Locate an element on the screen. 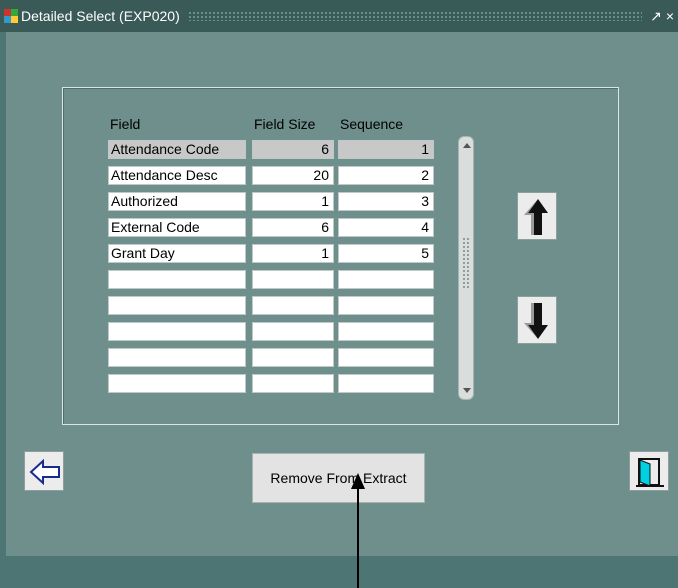 The height and width of the screenshot is (588, 678). exit-door-icon is located at coordinates (650, 472).